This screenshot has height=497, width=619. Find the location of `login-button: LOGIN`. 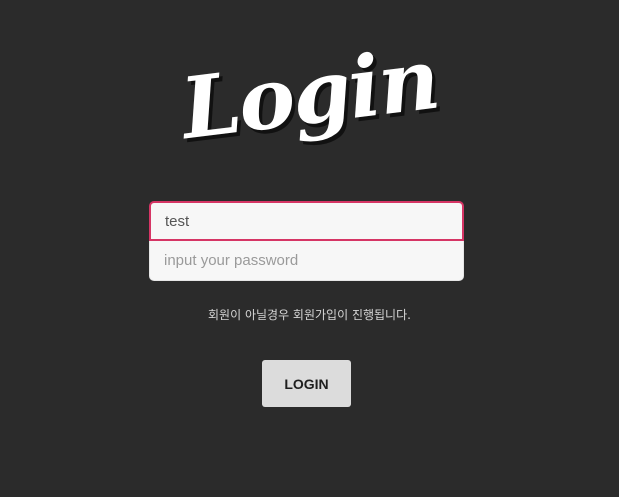

login-button: LOGIN is located at coordinates (306, 383).